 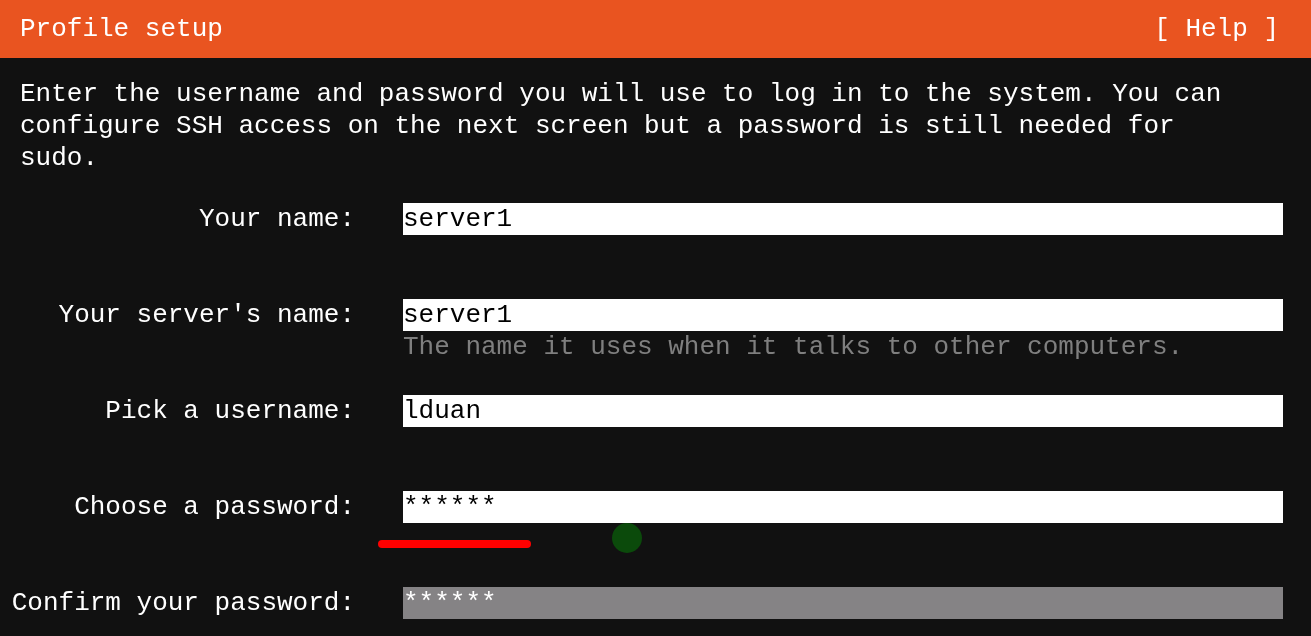 I want to click on page-title: Profile setup, so click(x=121, y=29).